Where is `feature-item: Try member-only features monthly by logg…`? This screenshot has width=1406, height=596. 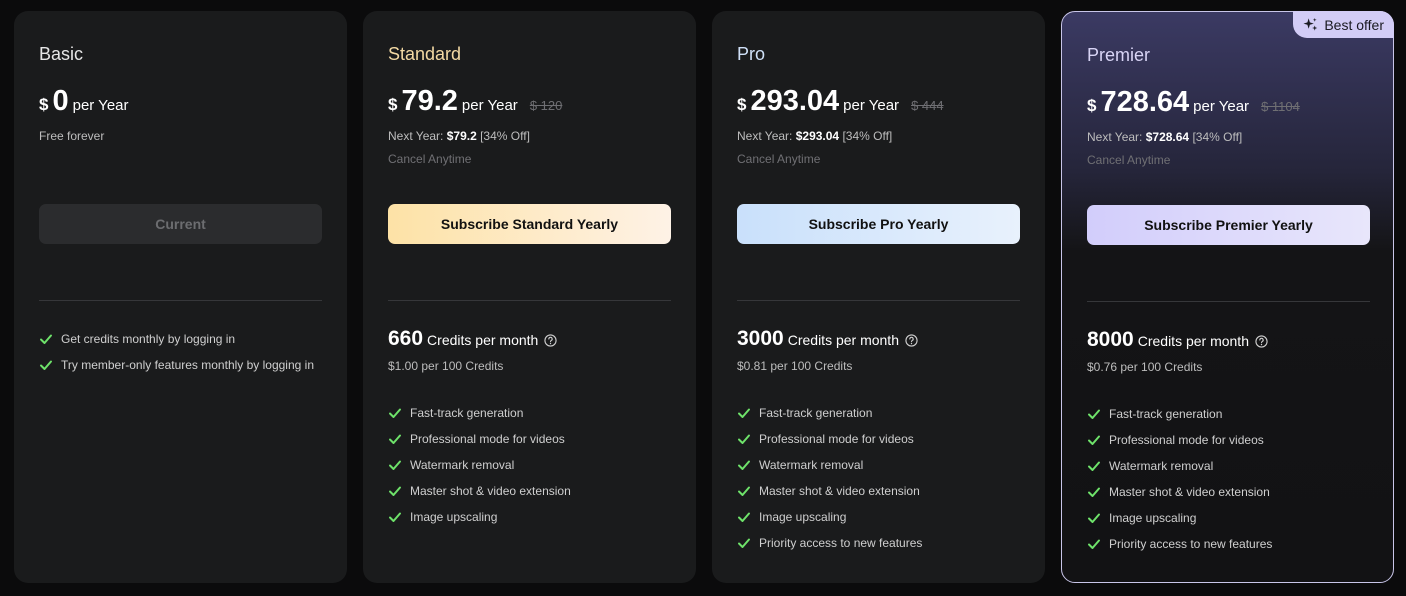
feature-item: Try member-only features monthly by logg… is located at coordinates (176, 365).